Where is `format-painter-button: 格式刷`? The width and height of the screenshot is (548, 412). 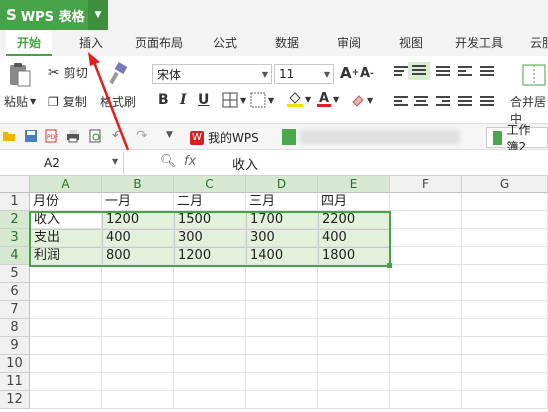
format-painter-button: 格式刷 is located at coordinates (118, 101).